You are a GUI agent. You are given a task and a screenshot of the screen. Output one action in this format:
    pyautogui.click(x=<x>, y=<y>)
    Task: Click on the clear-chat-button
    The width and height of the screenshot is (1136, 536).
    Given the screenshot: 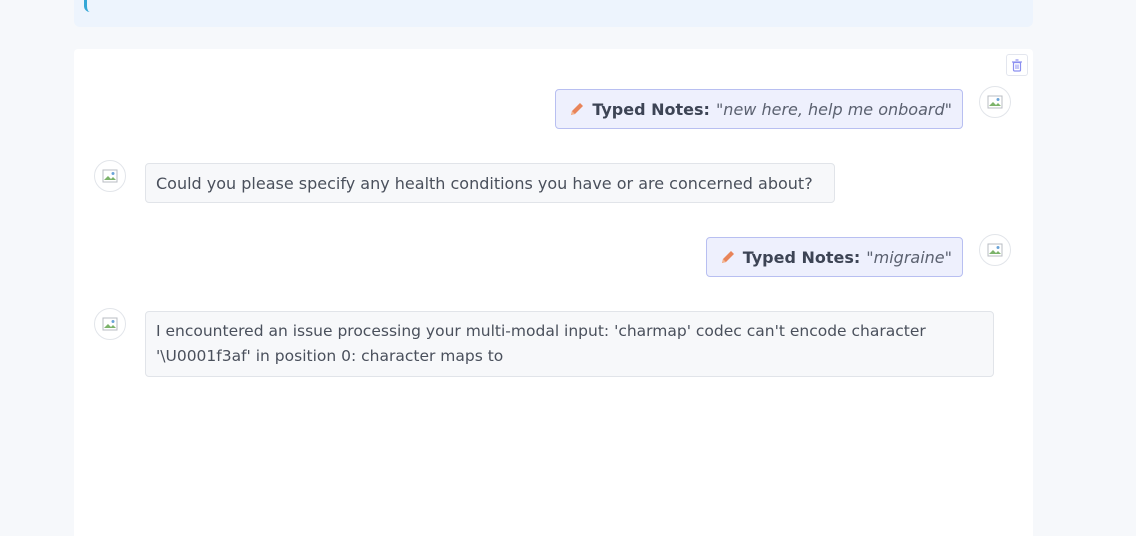 What is the action you would take?
    pyautogui.click(x=1017, y=65)
    